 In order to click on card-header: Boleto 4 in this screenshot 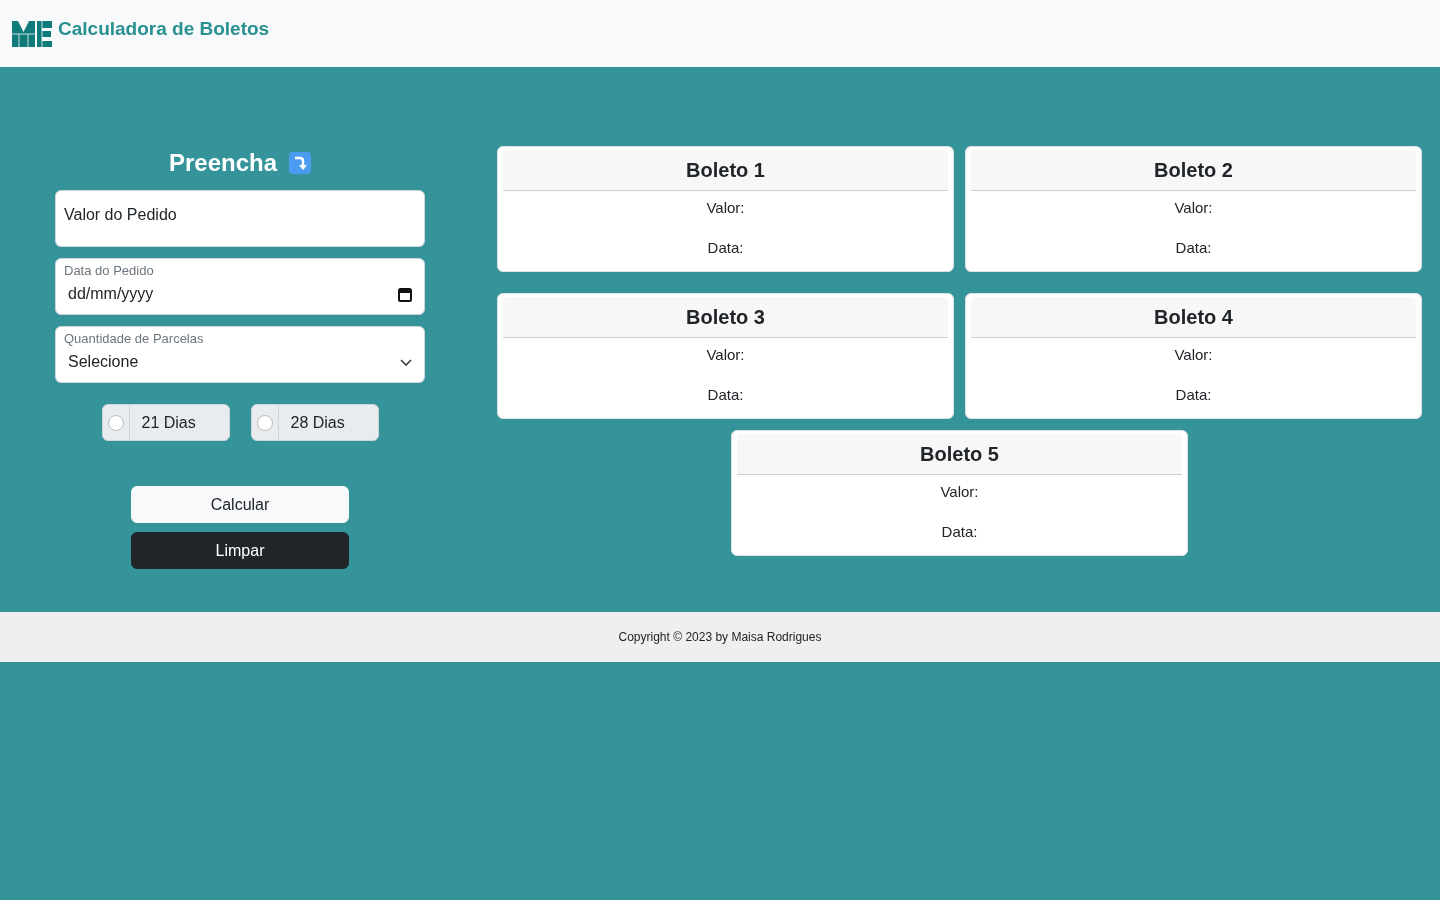, I will do `click(1193, 317)`.